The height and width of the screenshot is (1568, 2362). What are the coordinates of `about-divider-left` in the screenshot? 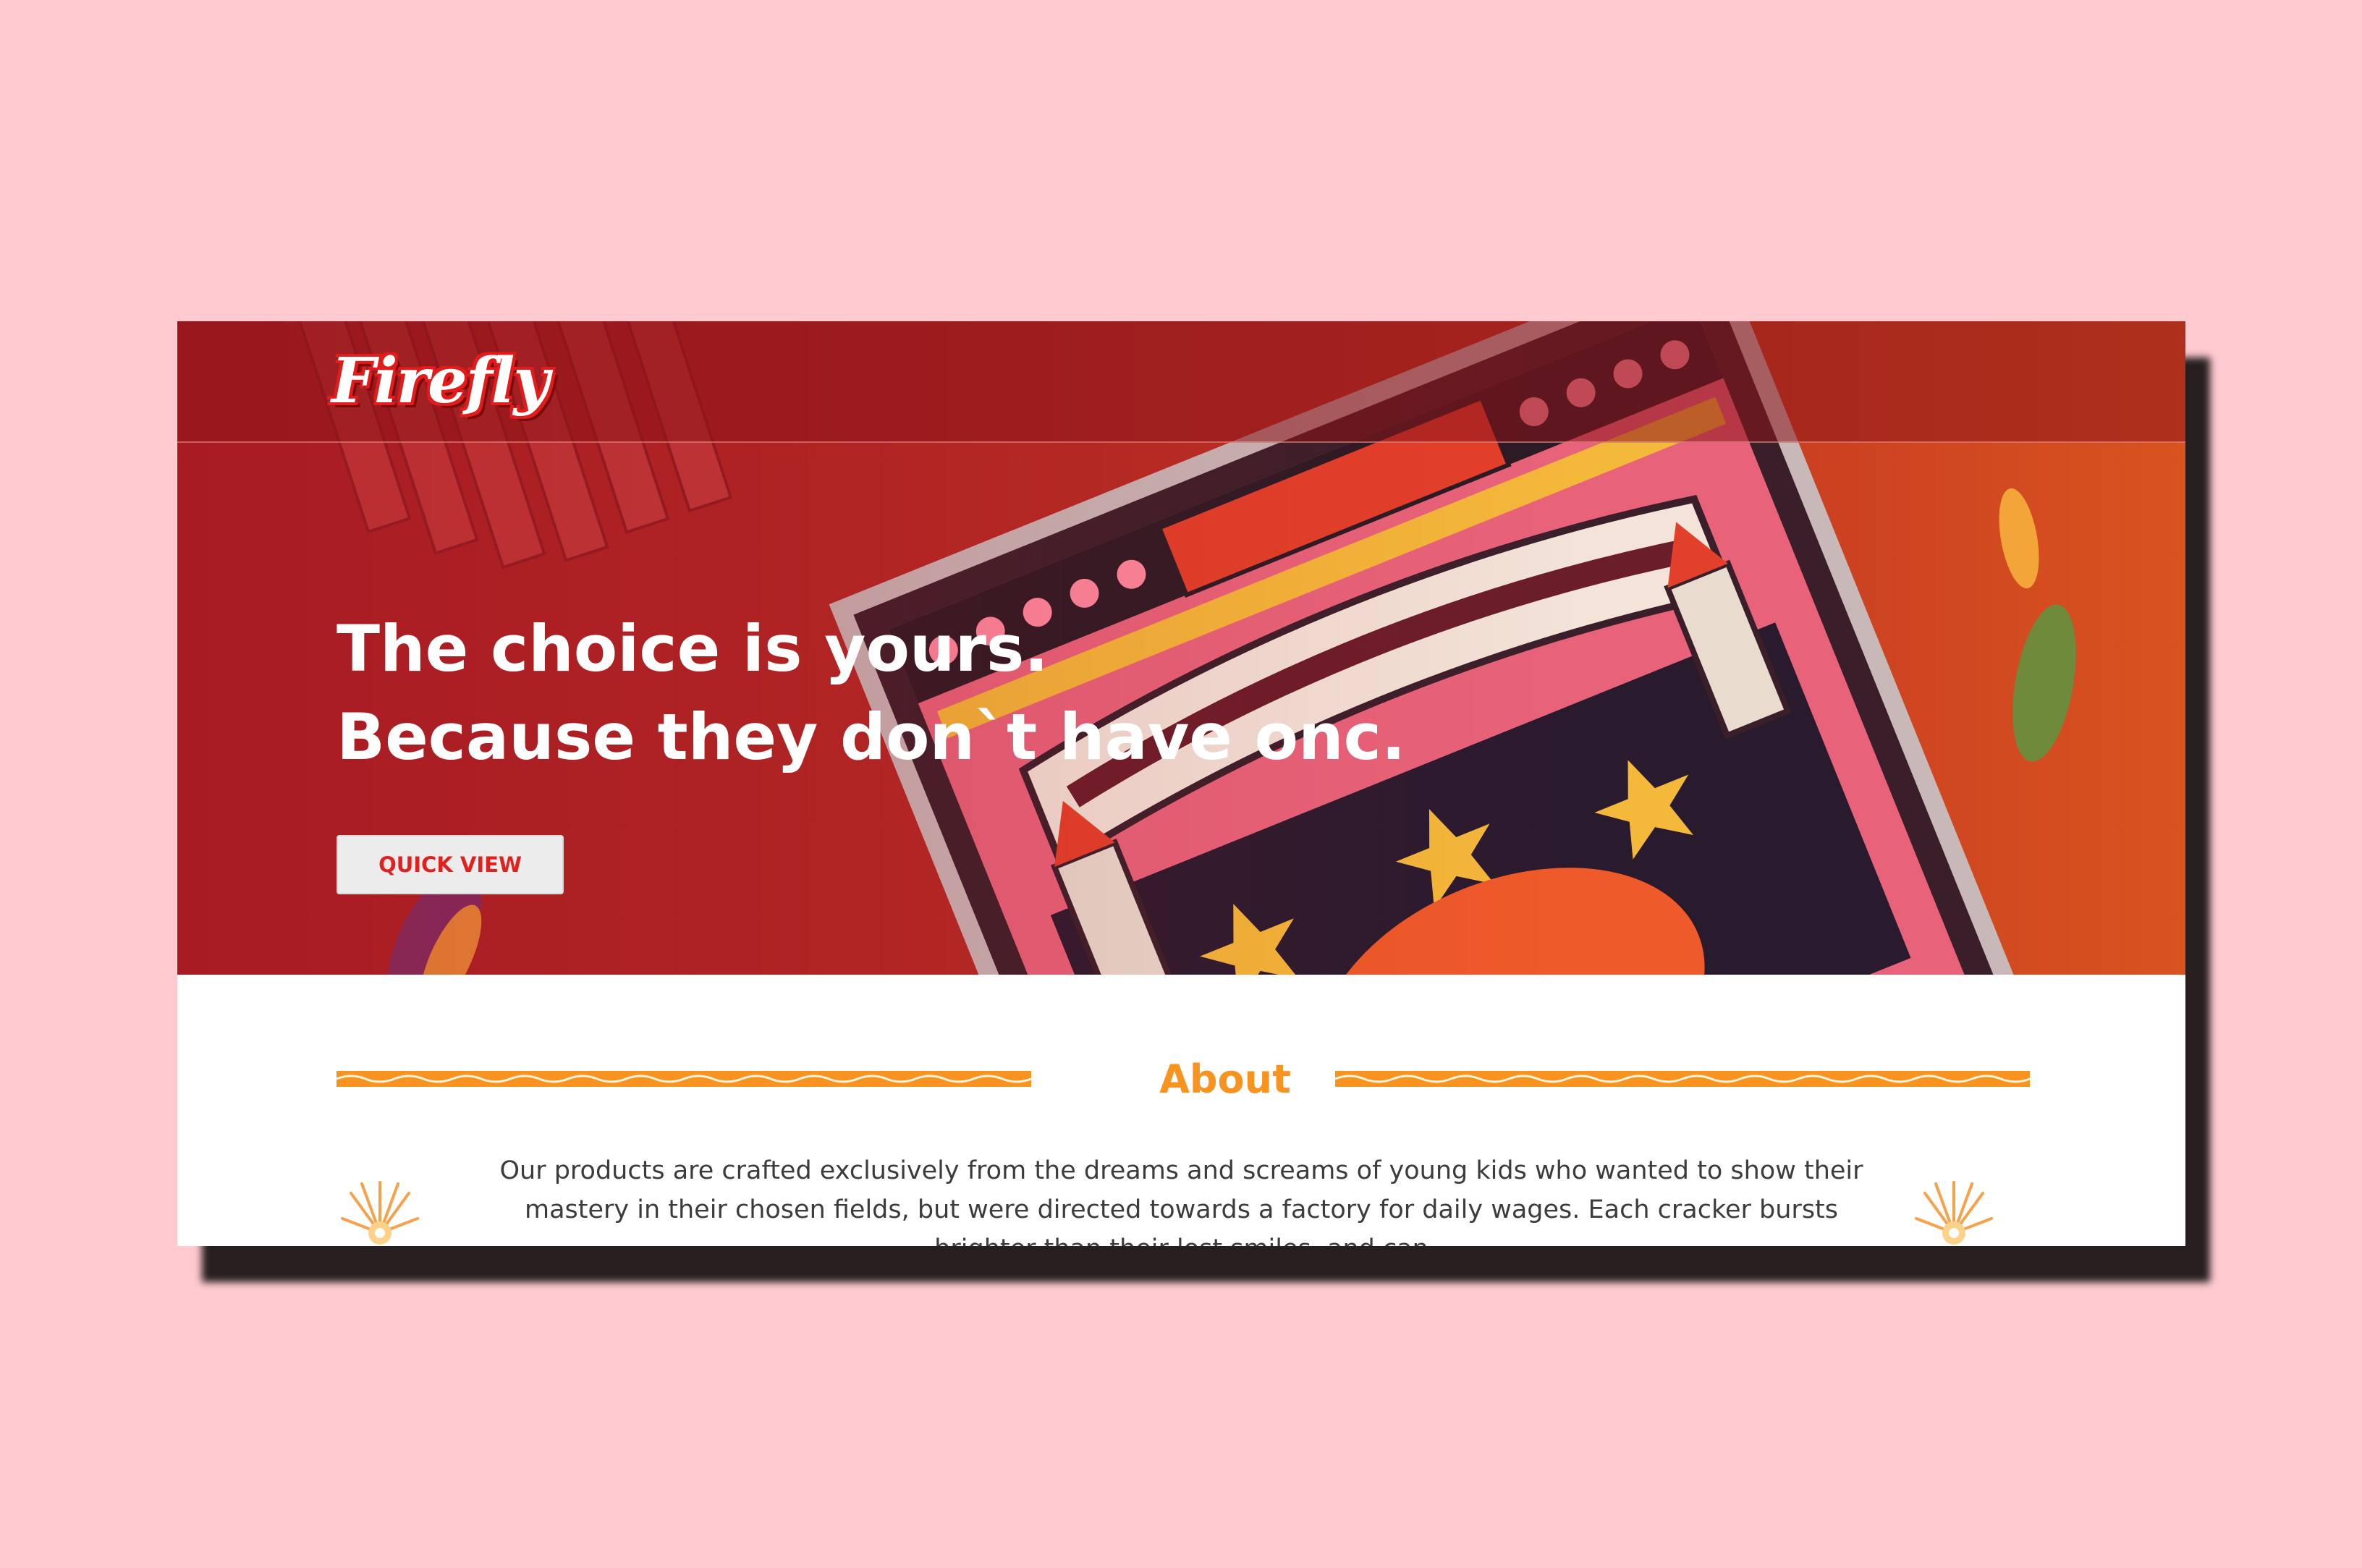 It's located at (683, 1079).